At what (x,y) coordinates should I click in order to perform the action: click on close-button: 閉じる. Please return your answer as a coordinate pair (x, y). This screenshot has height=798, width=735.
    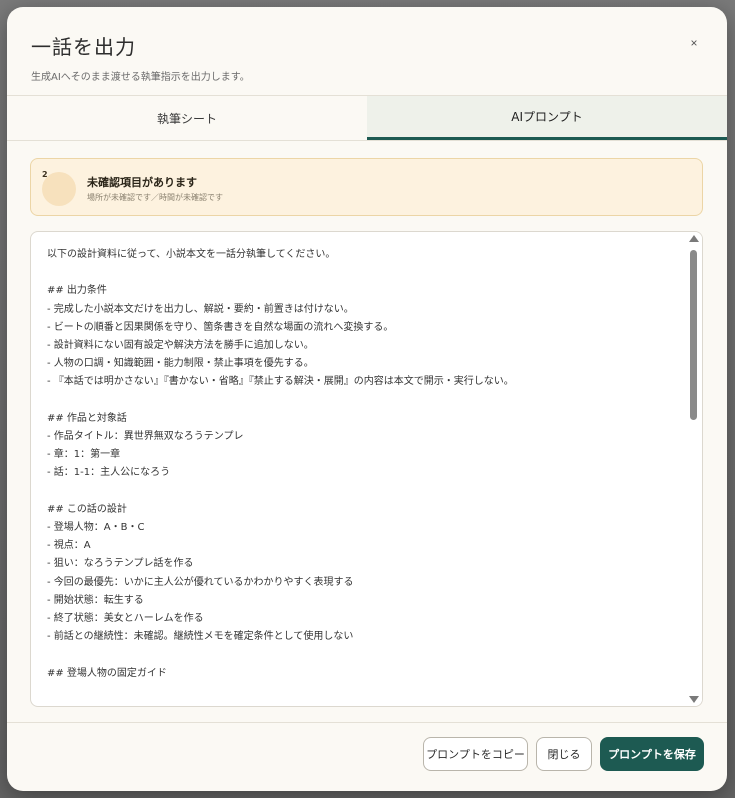
    Looking at the image, I should click on (564, 754).